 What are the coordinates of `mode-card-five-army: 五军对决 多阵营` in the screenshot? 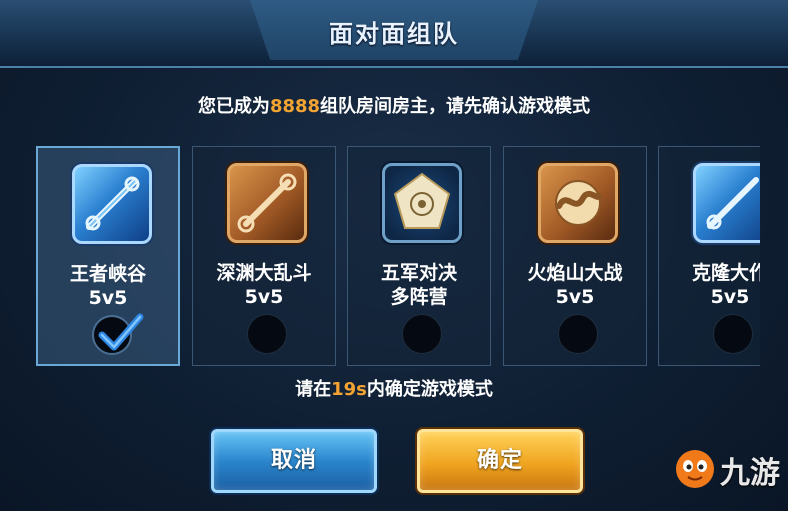 It's located at (419, 256).